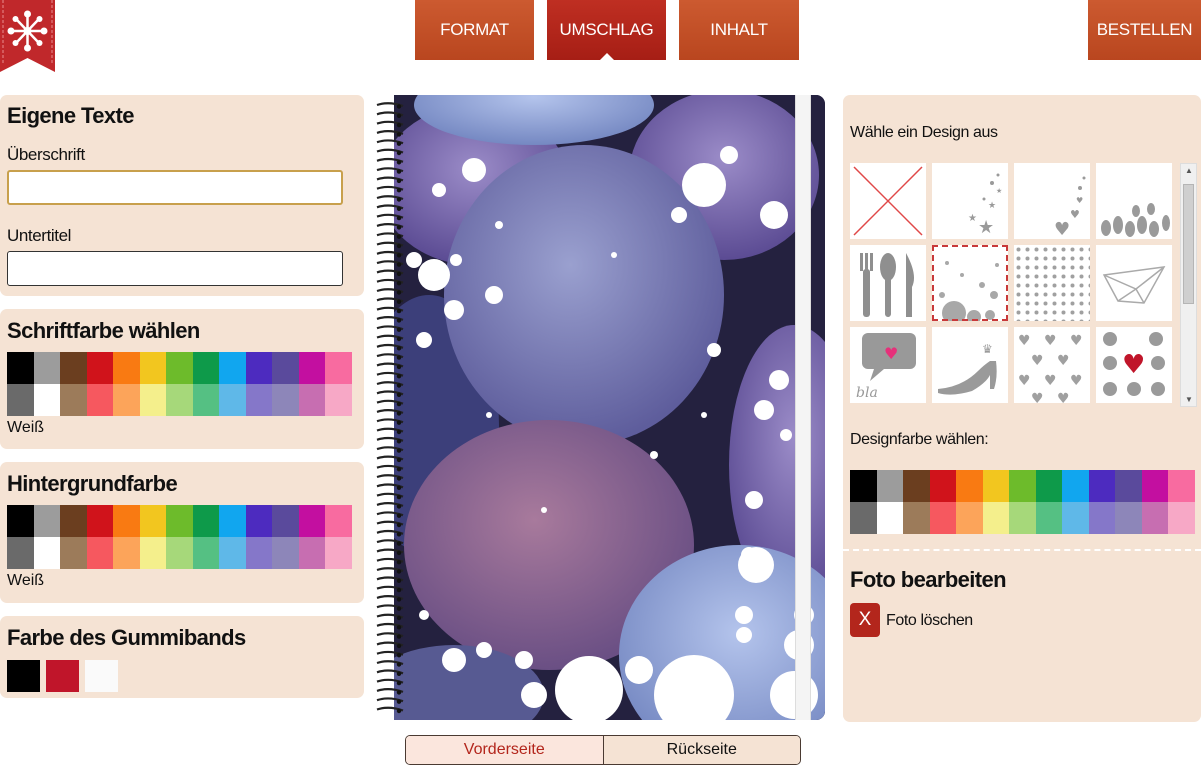 This screenshot has height=775, width=1201. What do you see at coordinates (970, 285) in the screenshot?
I see `design-tile-splatter` at bounding box center [970, 285].